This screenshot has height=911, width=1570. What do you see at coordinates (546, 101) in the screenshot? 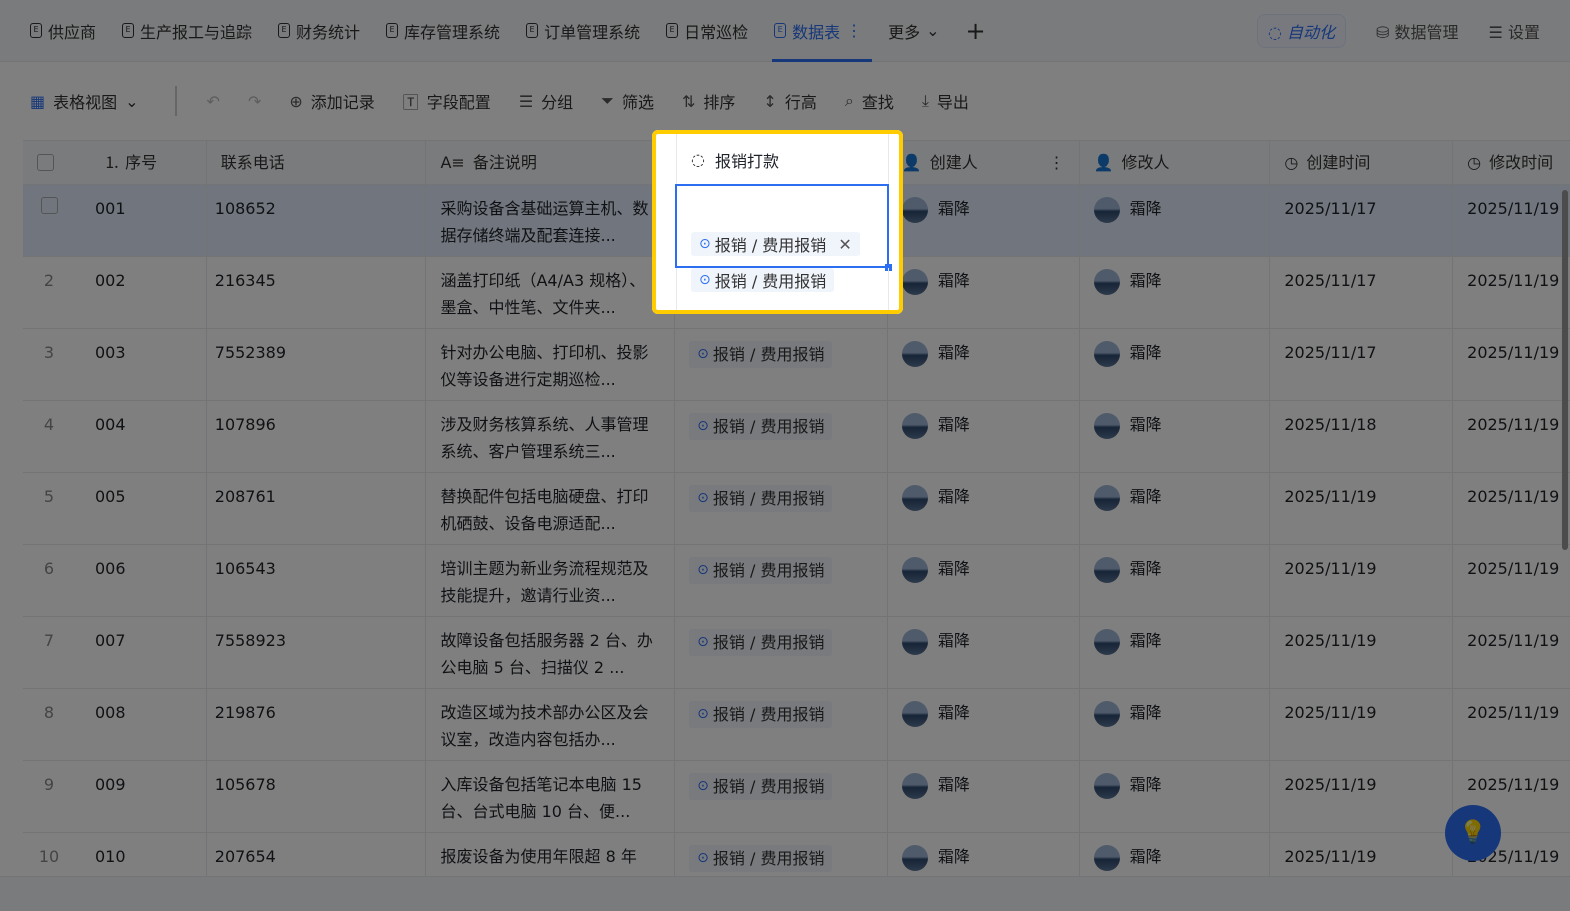
I see `group-button: ☰ 分组` at bounding box center [546, 101].